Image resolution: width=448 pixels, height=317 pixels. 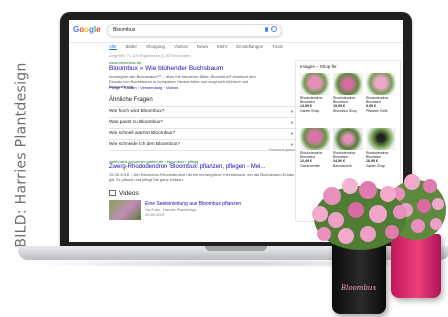 I want to click on google-logo: Google, so click(x=87, y=29).